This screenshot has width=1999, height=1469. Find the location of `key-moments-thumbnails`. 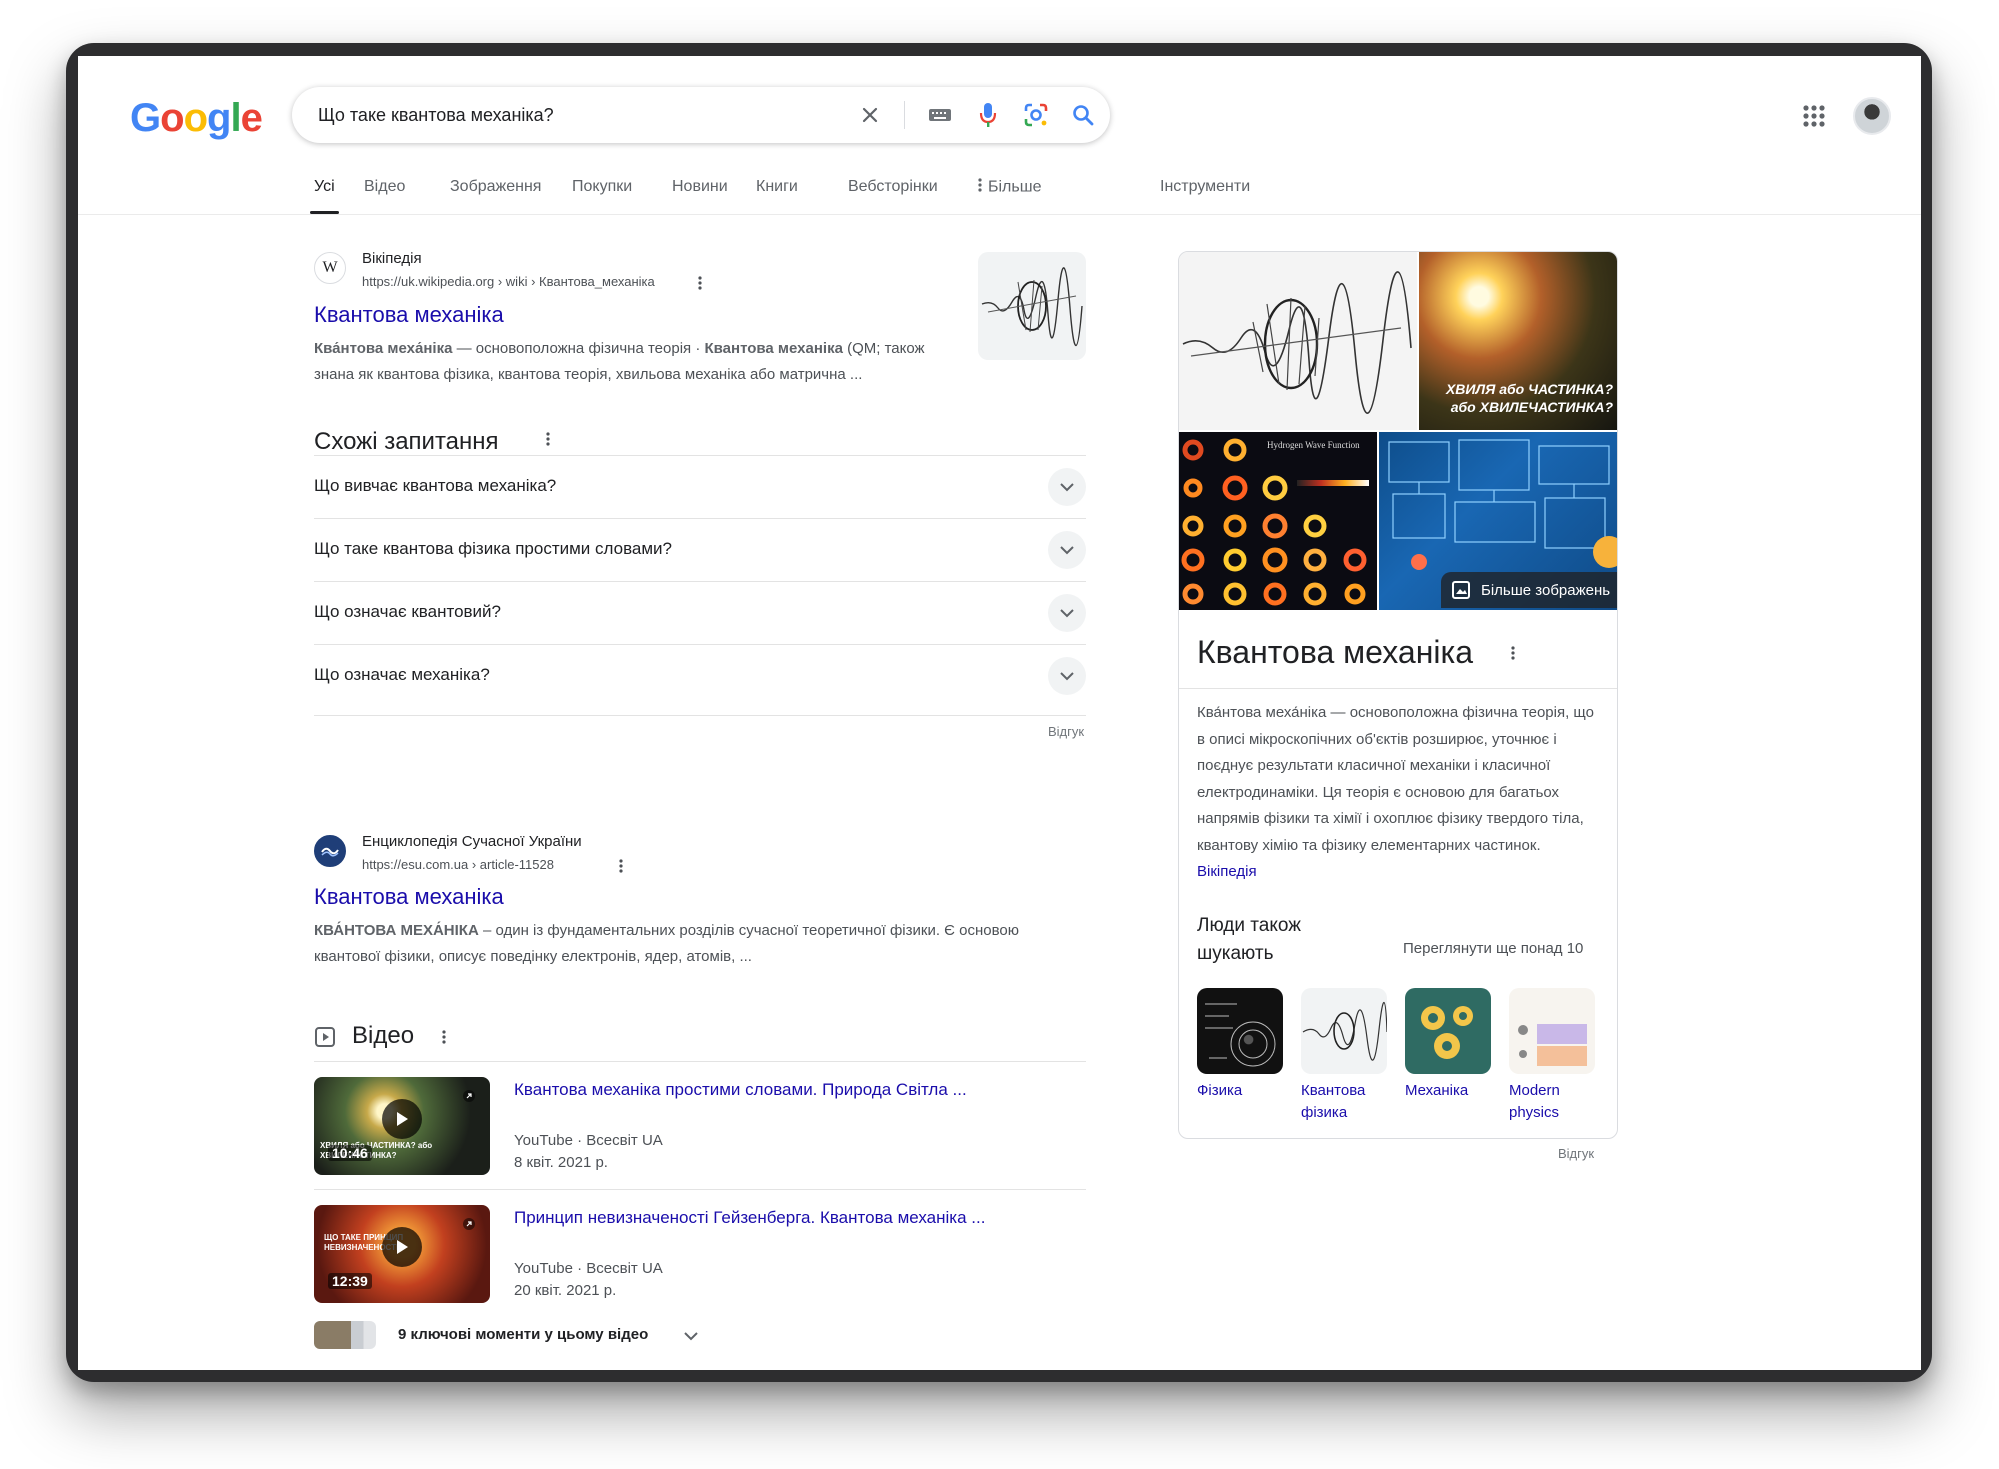

key-moments-thumbnails is located at coordinates (345, 1335).